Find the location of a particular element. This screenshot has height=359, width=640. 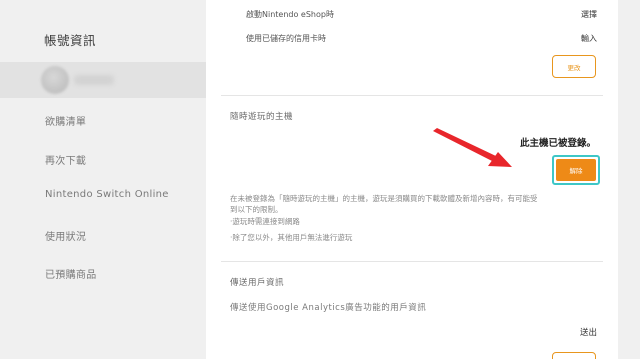

payment-row-value-card: 輸入 is located at coordinates (589, 38).